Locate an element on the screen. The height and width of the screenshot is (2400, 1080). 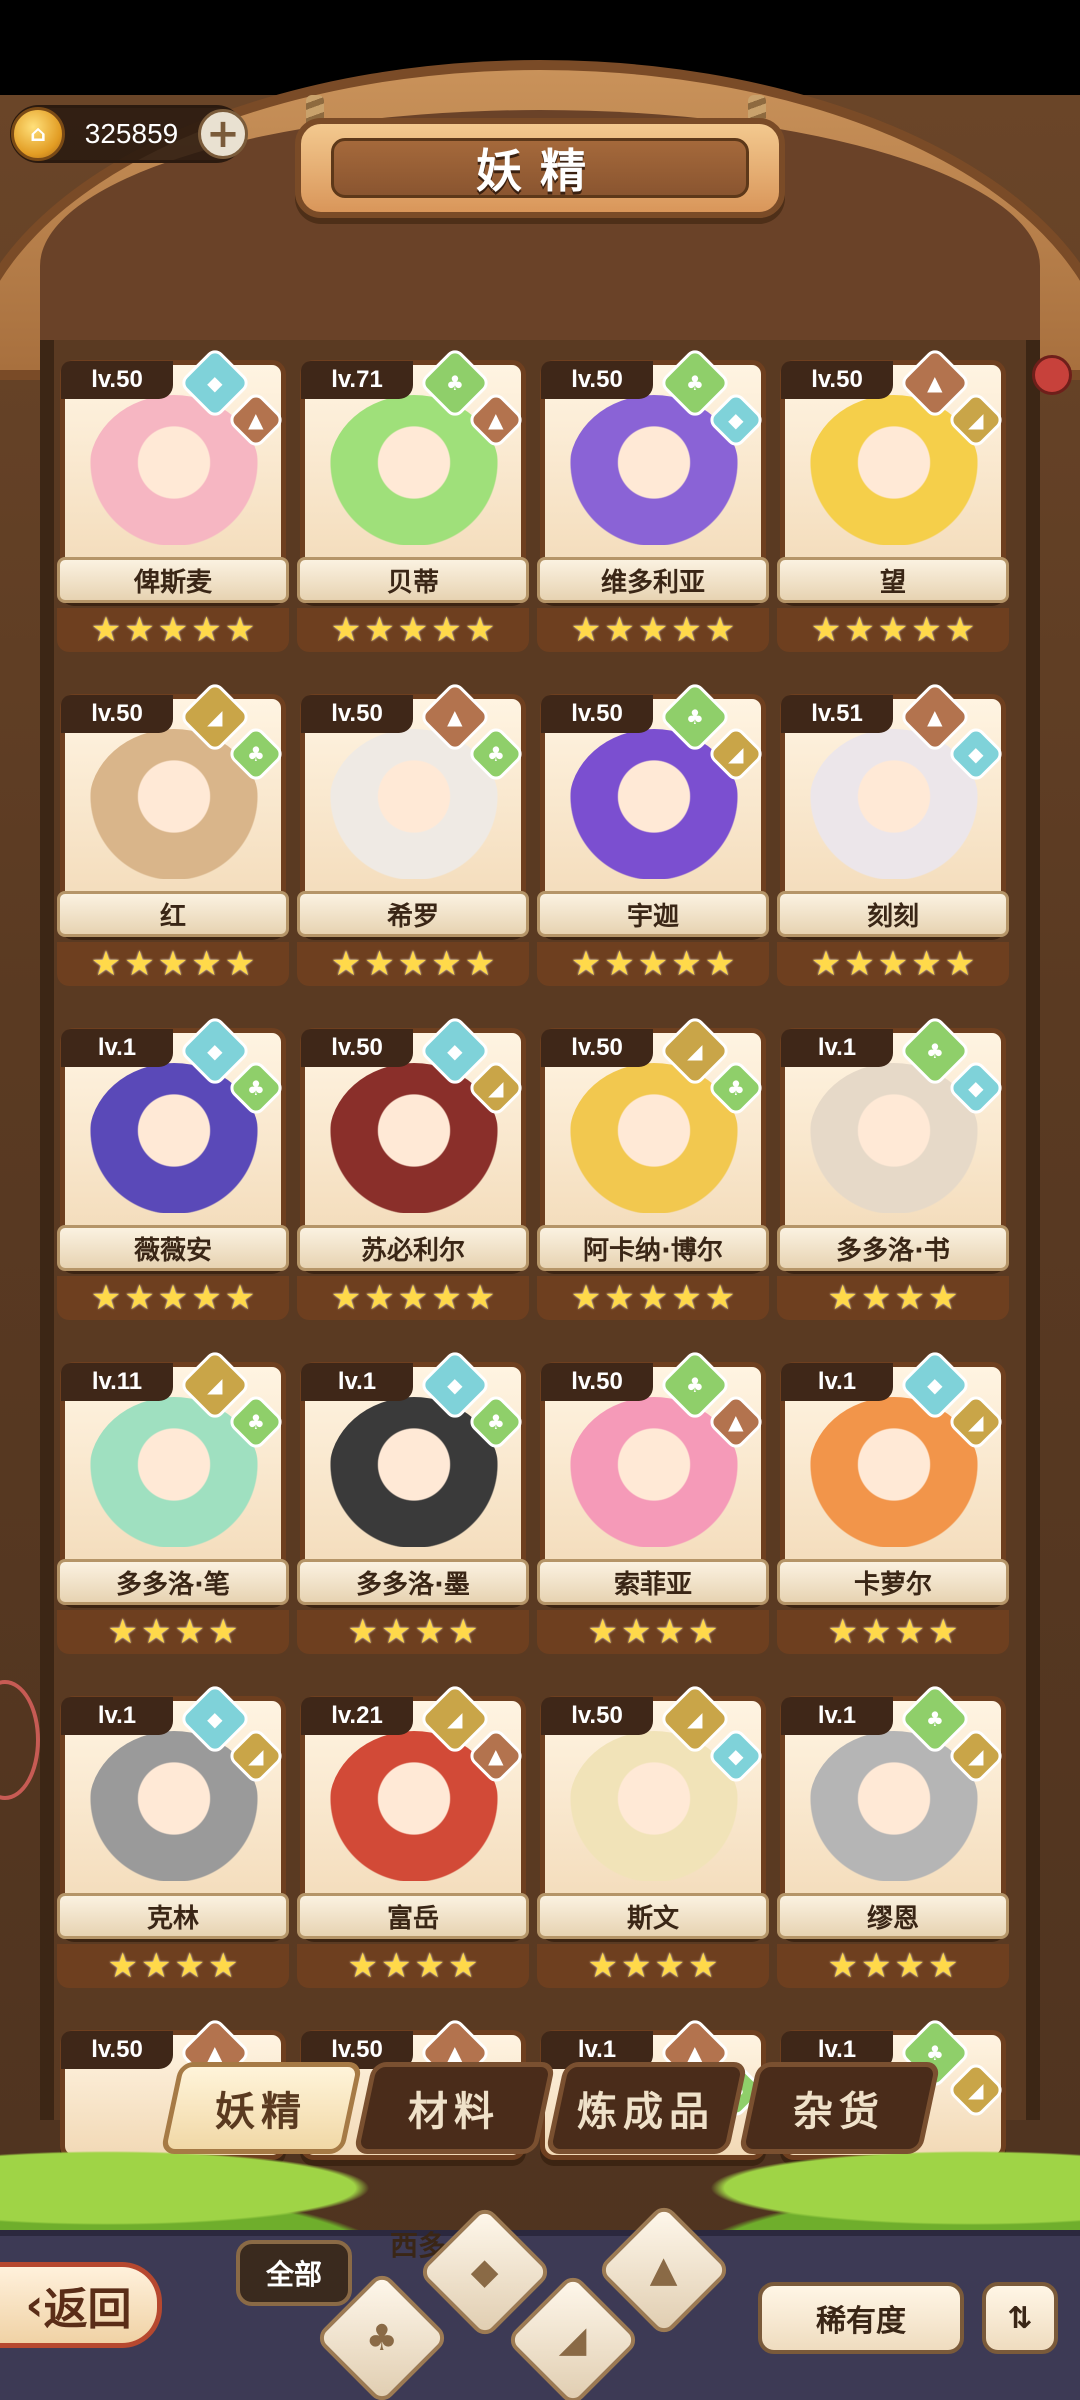
tab-fairy: 妖精 is located at coordinates (261, 2108).